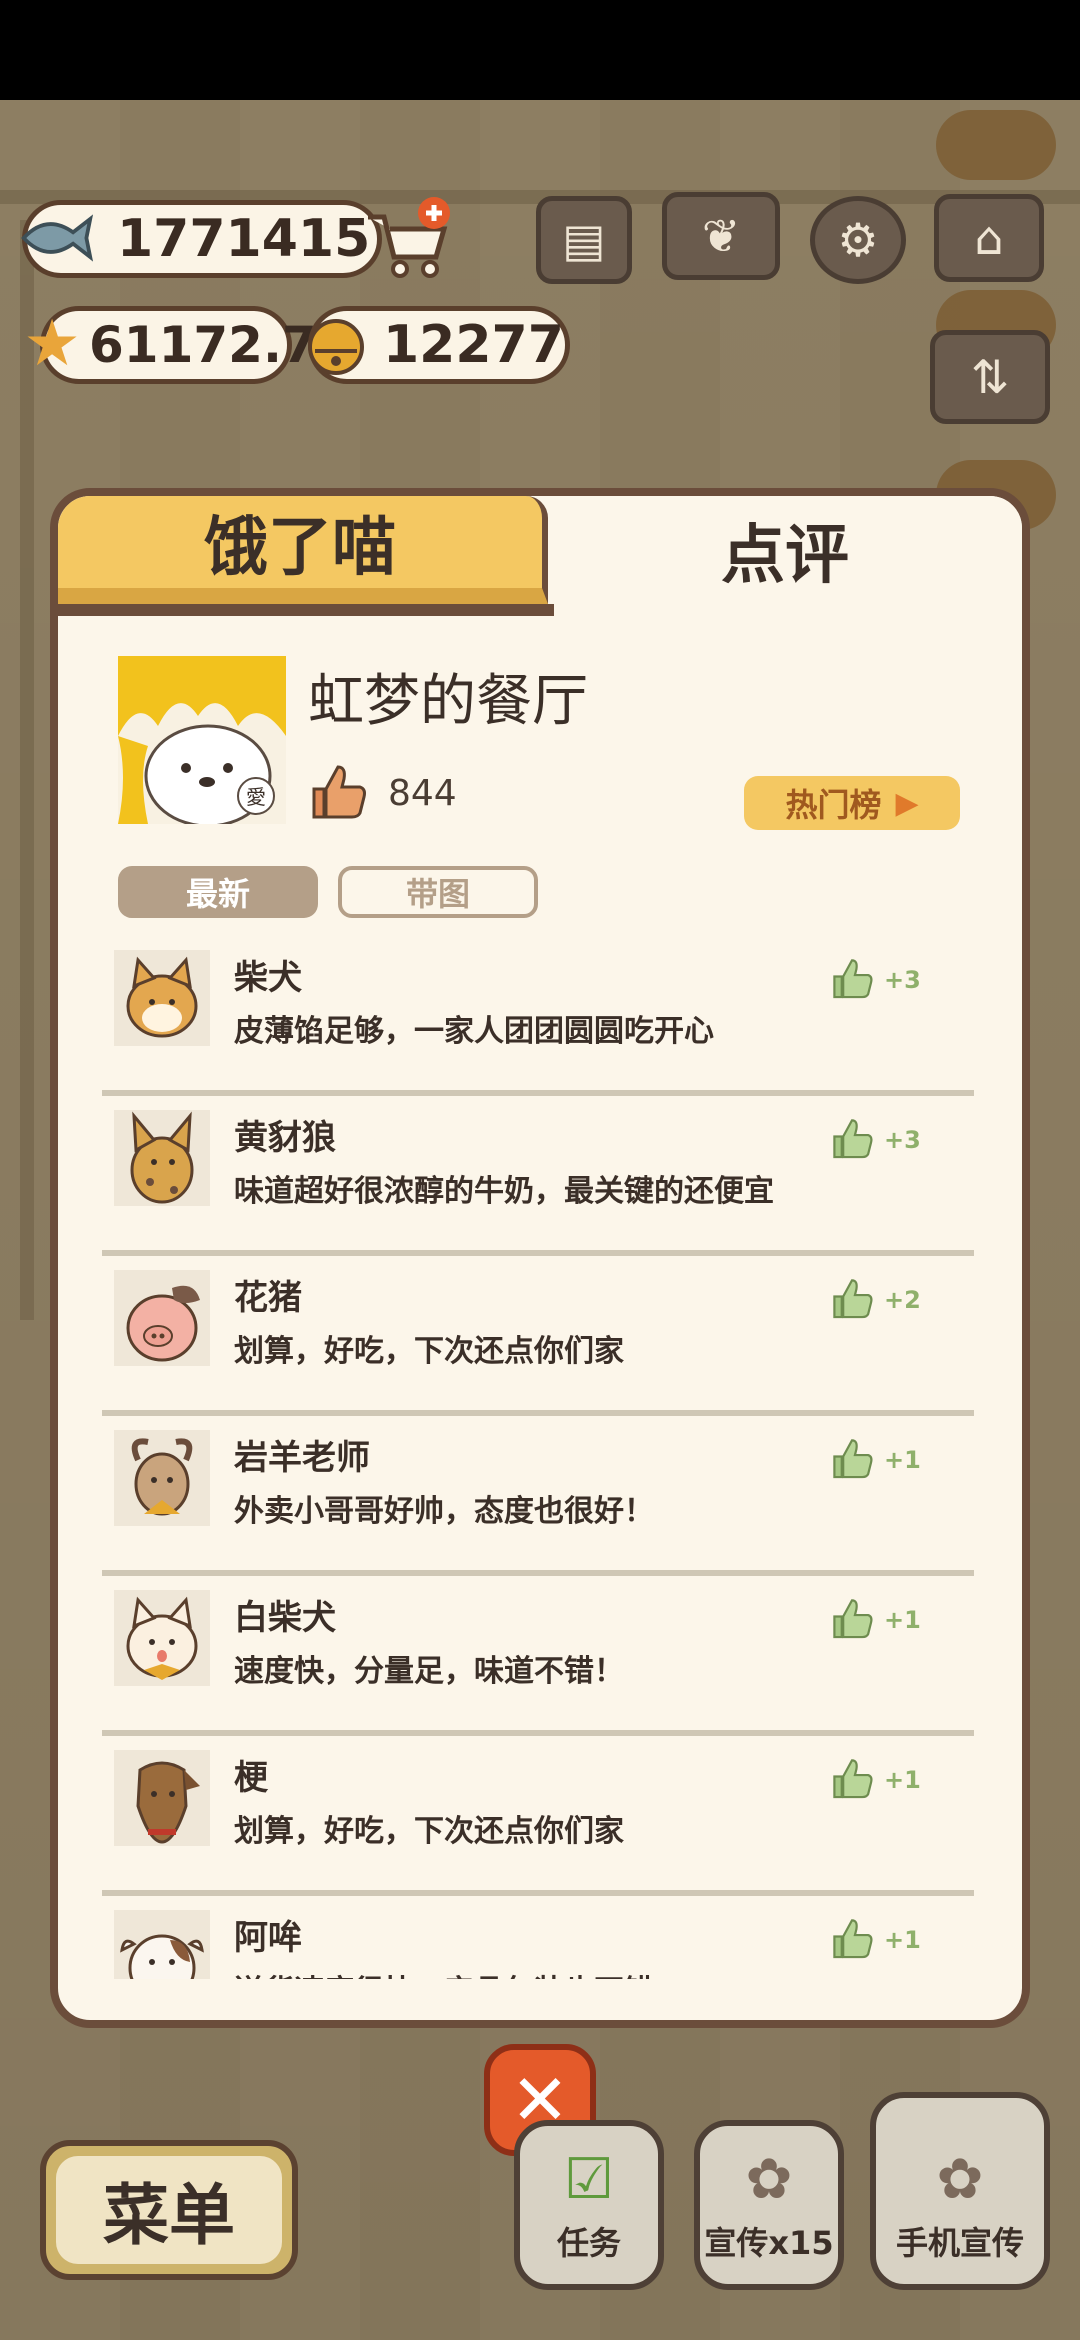  I want to click on promote-button: ✿ 宣传x15, so click(769, 2205).